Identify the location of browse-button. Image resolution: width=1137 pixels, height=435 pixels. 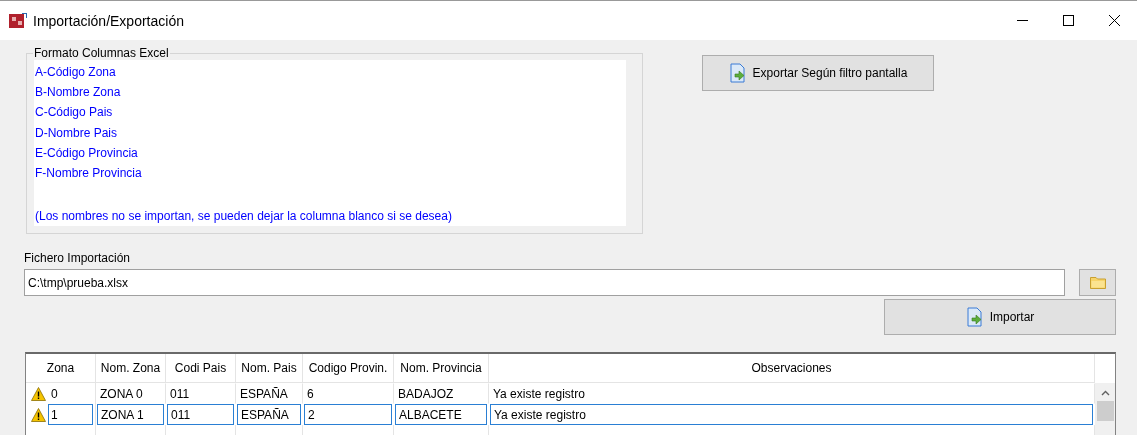
(1097, 282).